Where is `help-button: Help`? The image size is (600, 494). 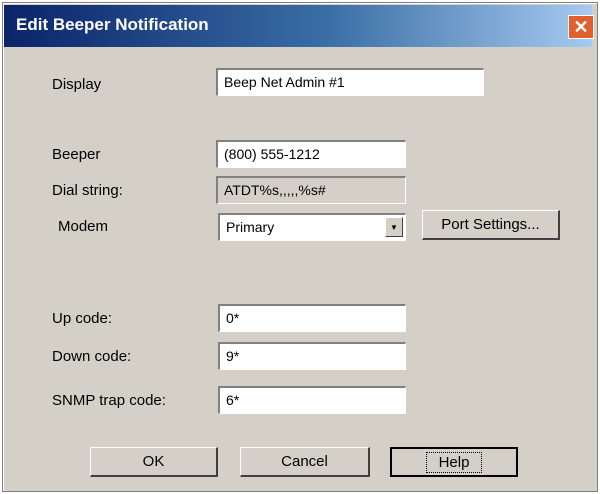 help-button: Help is located at coordinates (454, 462).